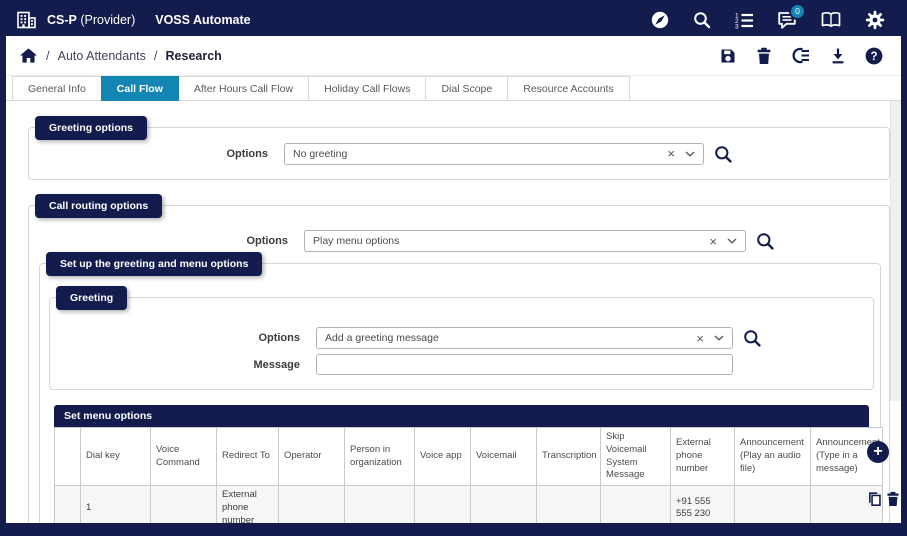 The width and height of the screenshot is (907, 536). Describe the element at coordinates (442, 504) in the screenshot. I see `table-cell-voice-app` at that location.